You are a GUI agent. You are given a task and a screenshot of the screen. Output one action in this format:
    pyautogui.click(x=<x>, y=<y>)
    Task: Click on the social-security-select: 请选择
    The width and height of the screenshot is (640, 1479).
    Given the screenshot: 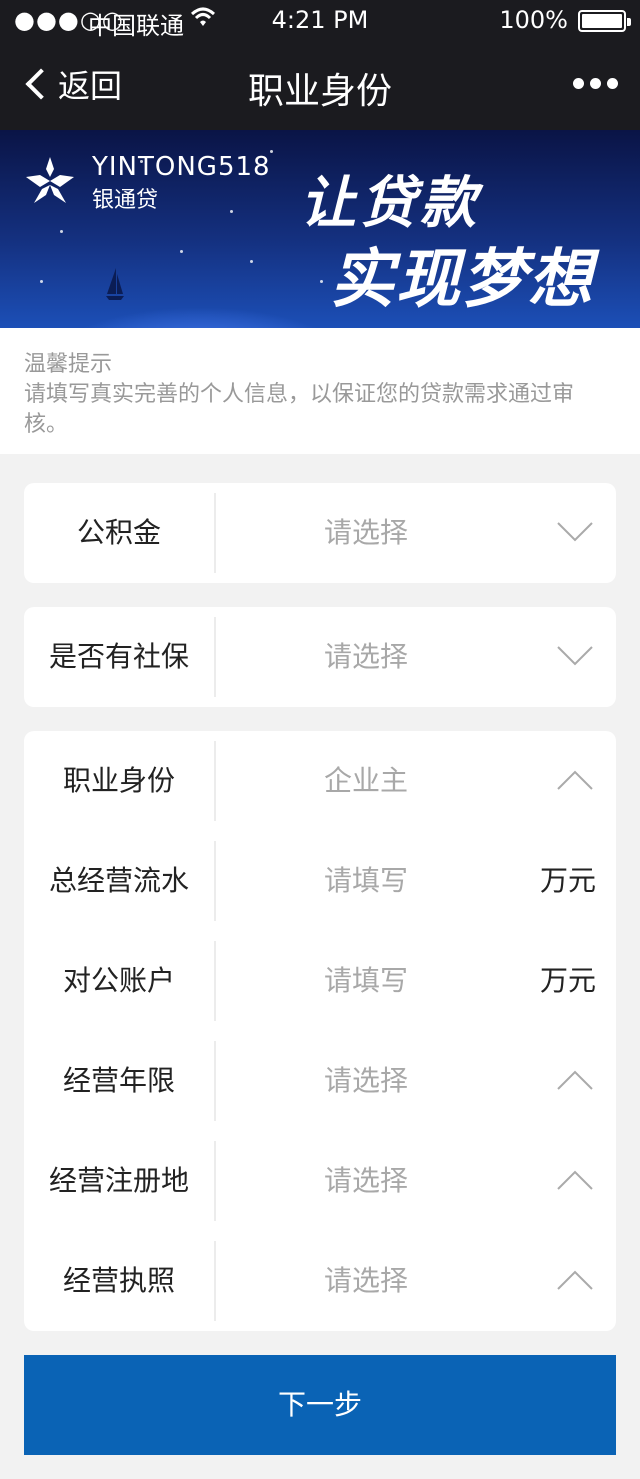 What is the action you would take?
    pyautogui.click(x=366, y=657)
    